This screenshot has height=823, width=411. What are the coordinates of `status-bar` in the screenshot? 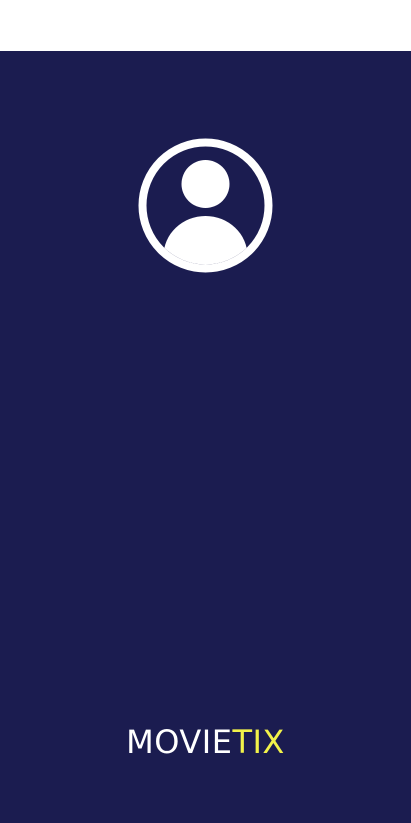 It's located at (205, 25).